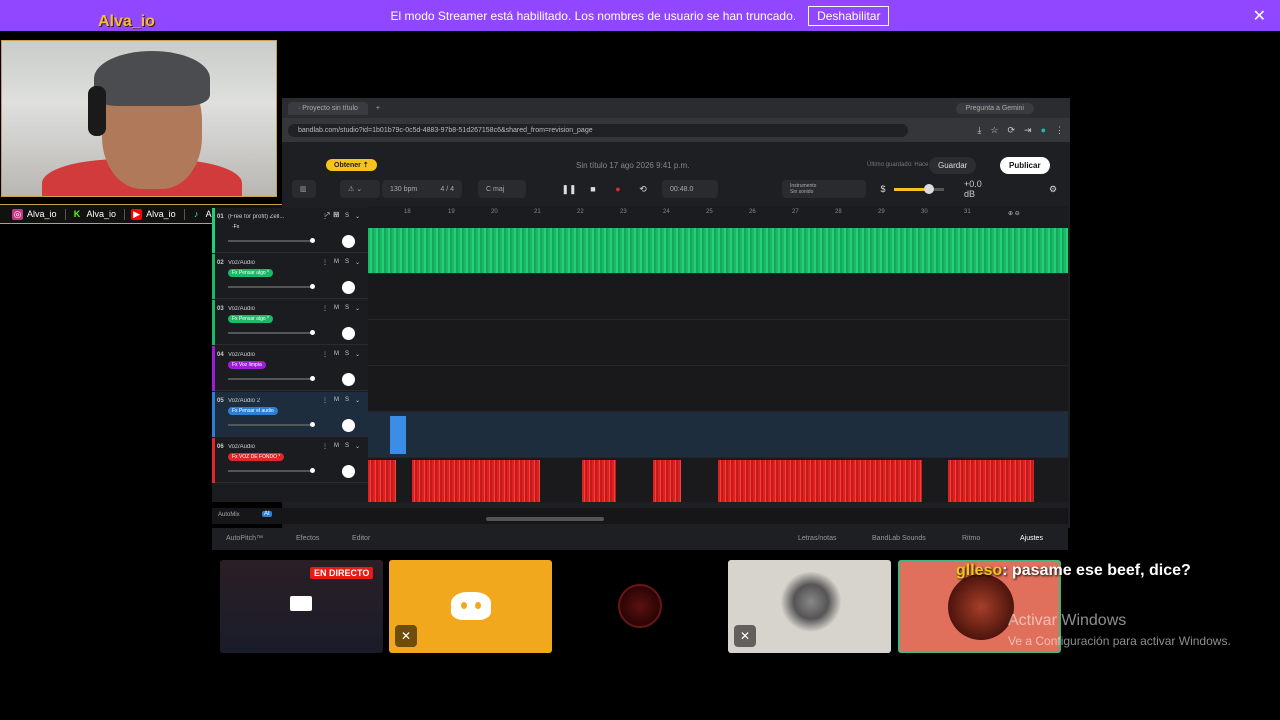  What do you see at coordinates (899, 538) in the screenshot?
I see `sounds-button: BandLab Sounds` at bounding box center [899, 538].